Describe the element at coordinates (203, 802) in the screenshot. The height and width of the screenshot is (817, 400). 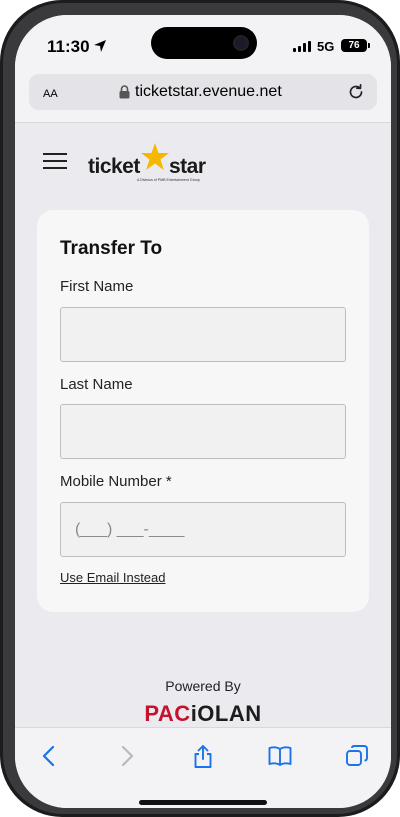
I see `home-indicator` at that location.